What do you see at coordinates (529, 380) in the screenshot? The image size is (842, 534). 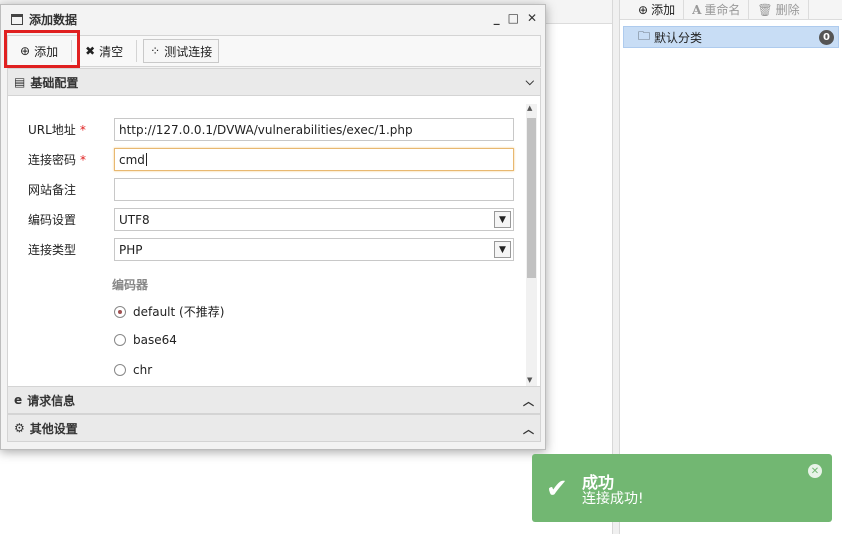 I see `scroll-down-icon: ▼` at bounding box center [529, 380].